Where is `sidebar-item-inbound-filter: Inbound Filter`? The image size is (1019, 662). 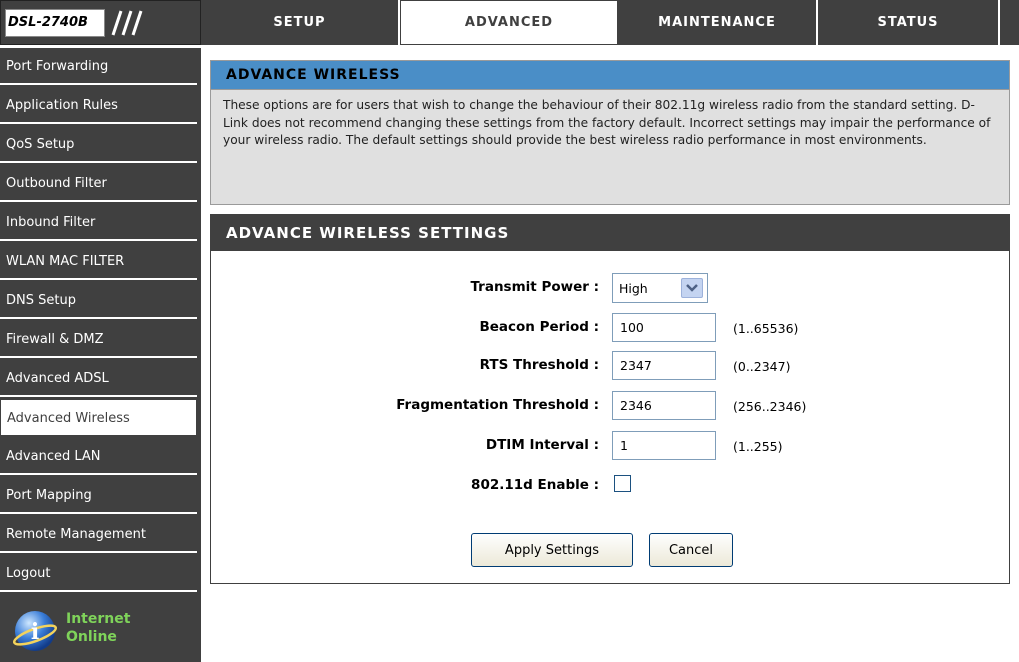 sidebar-item-inbound-filter: Inbound Filter is located at coordinates (98, 222).